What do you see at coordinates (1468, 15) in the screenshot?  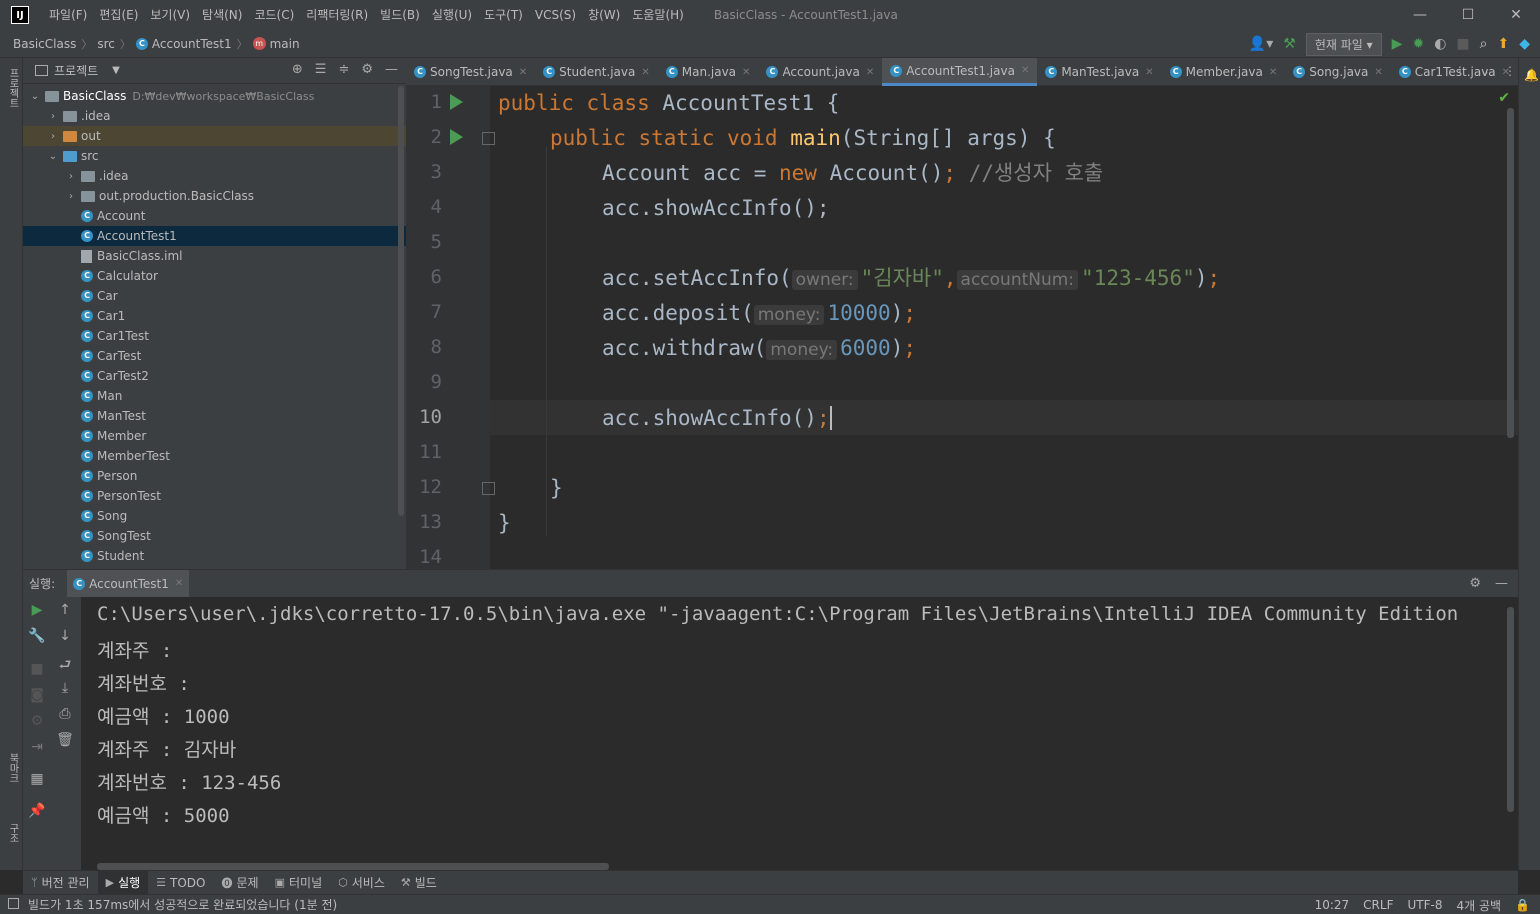 I see `maximize-icon: ☐` at bounding box center [1468, 15].